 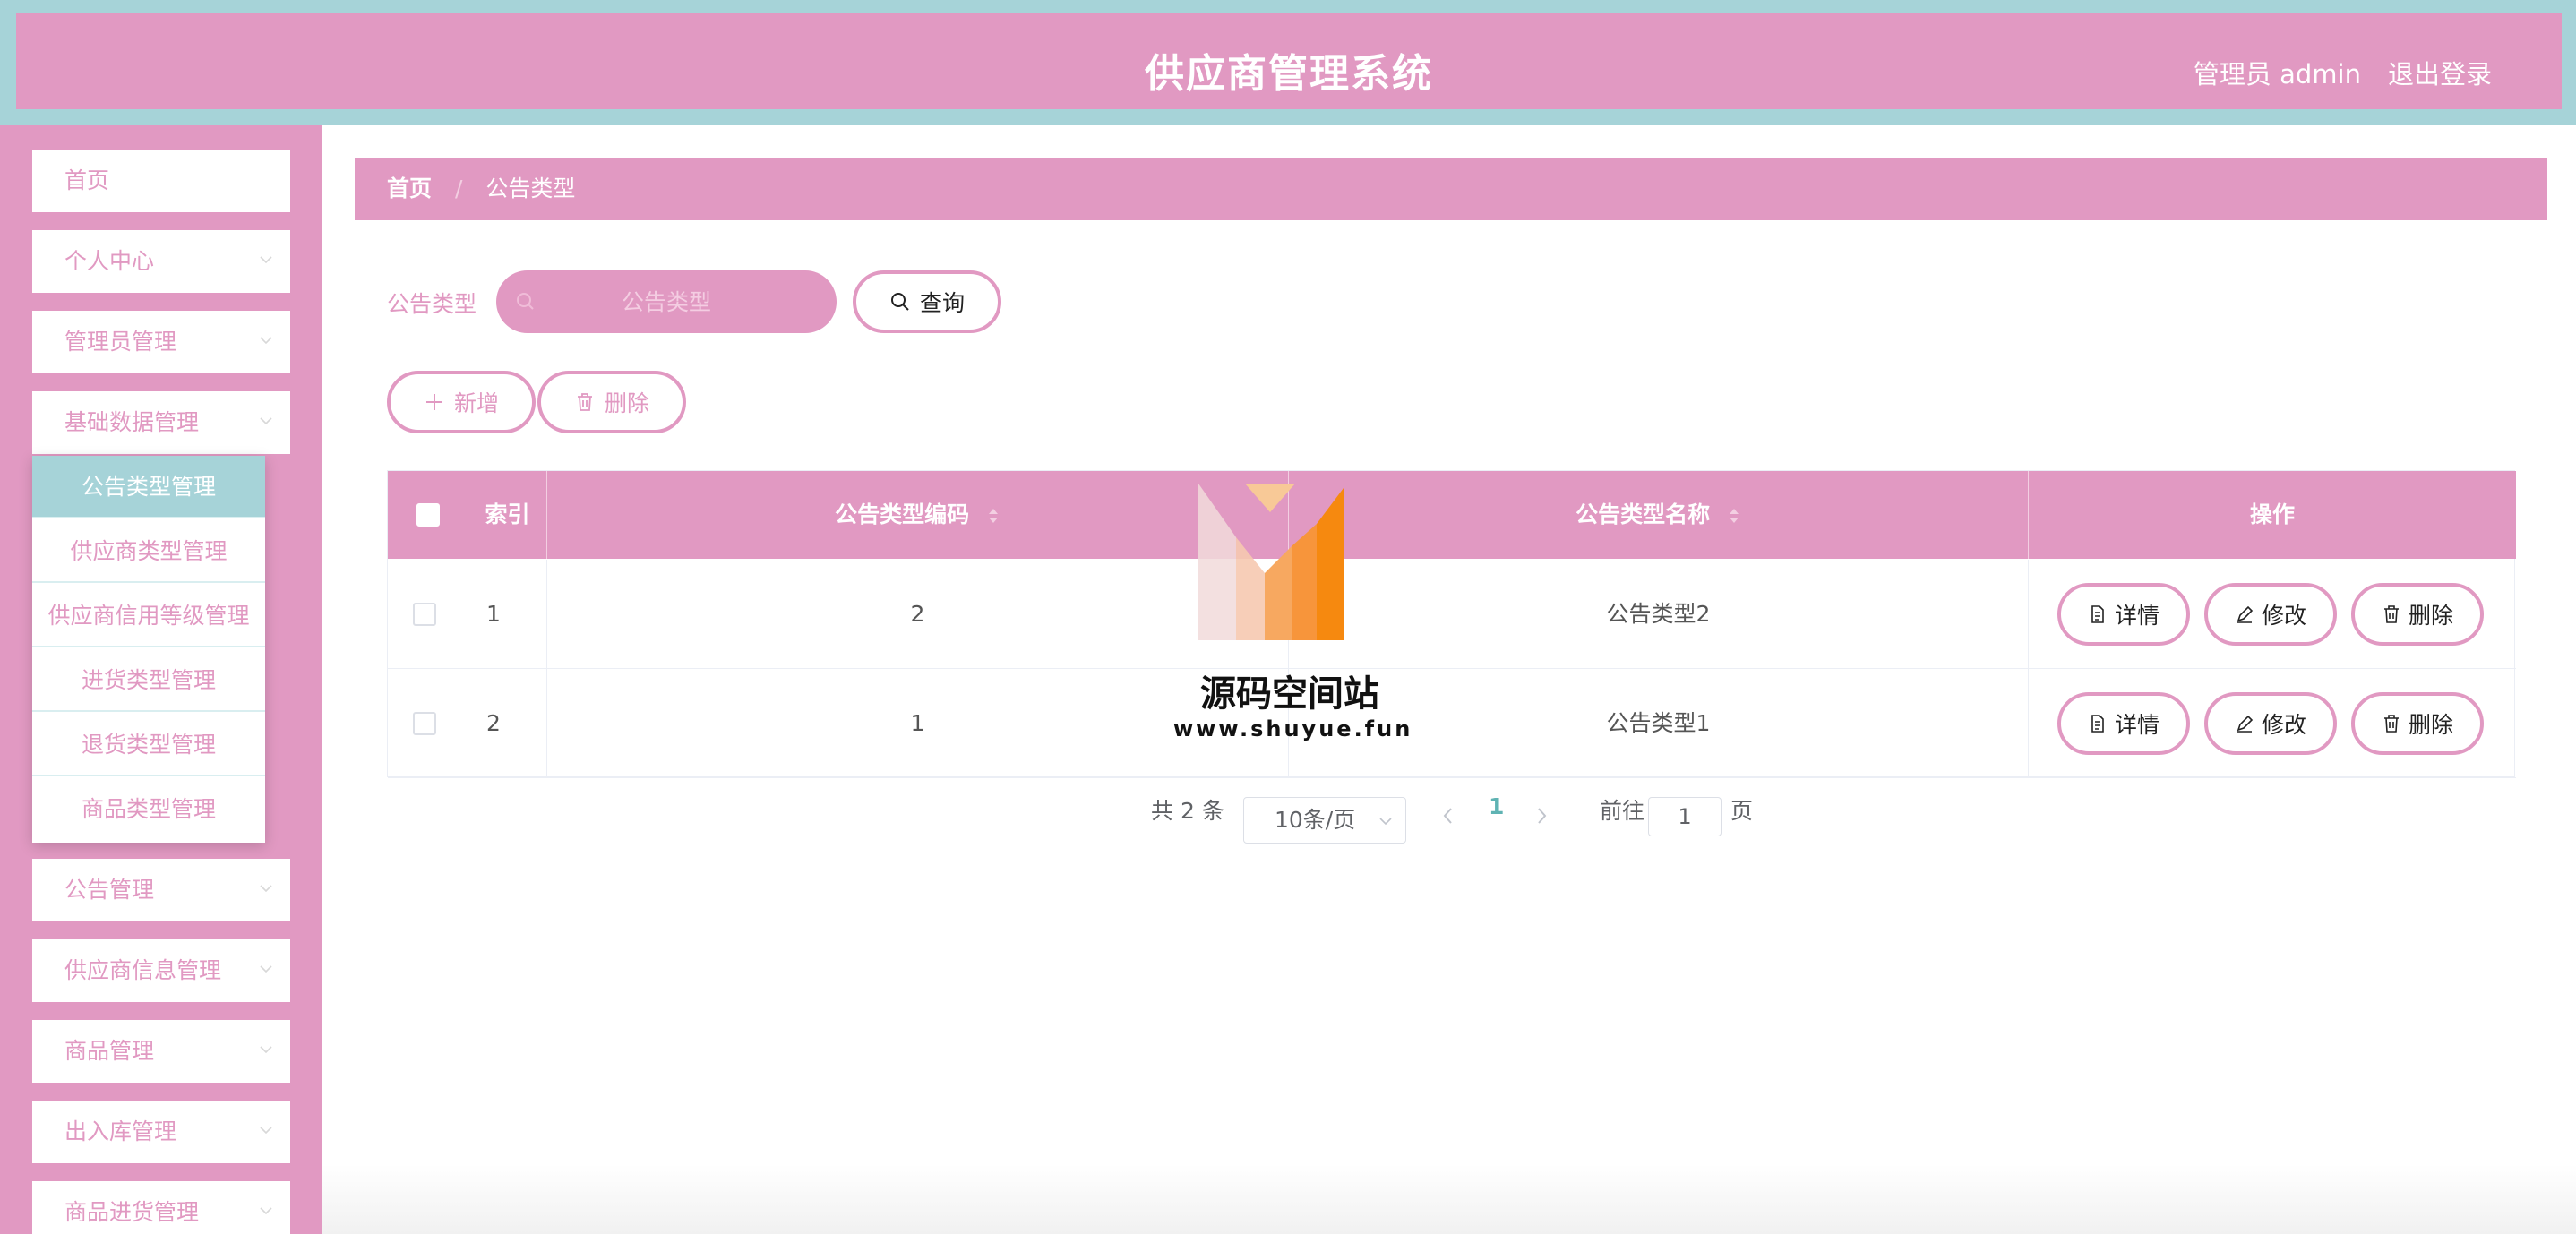 What do you see at coordinates (132, 1212) in the screenshot?
I see `sidebar-item-label: 商品进货管理` at bounding box center [132, 1212].